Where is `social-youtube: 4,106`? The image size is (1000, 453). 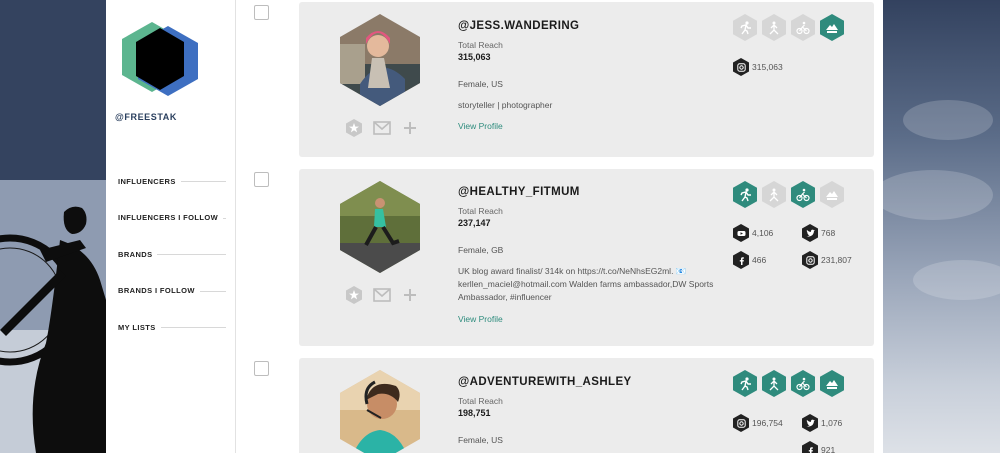 social-youtube: 4,106 is located at coordinates (753, 233).